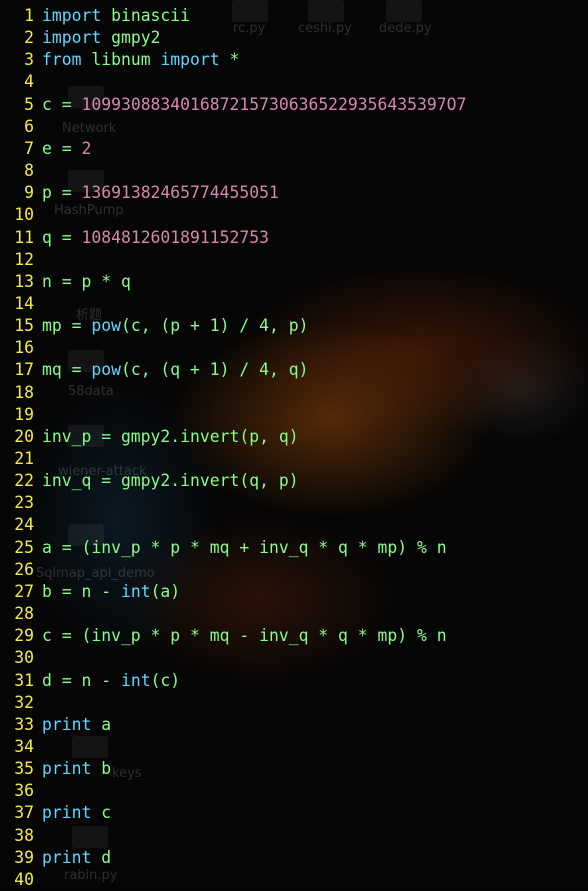 The width and height of the screenshot is (588, 891). What do you see at coordinates (24, 680) in the screenshot?
I see `line-number: 31` at bounding box center [24, 680].